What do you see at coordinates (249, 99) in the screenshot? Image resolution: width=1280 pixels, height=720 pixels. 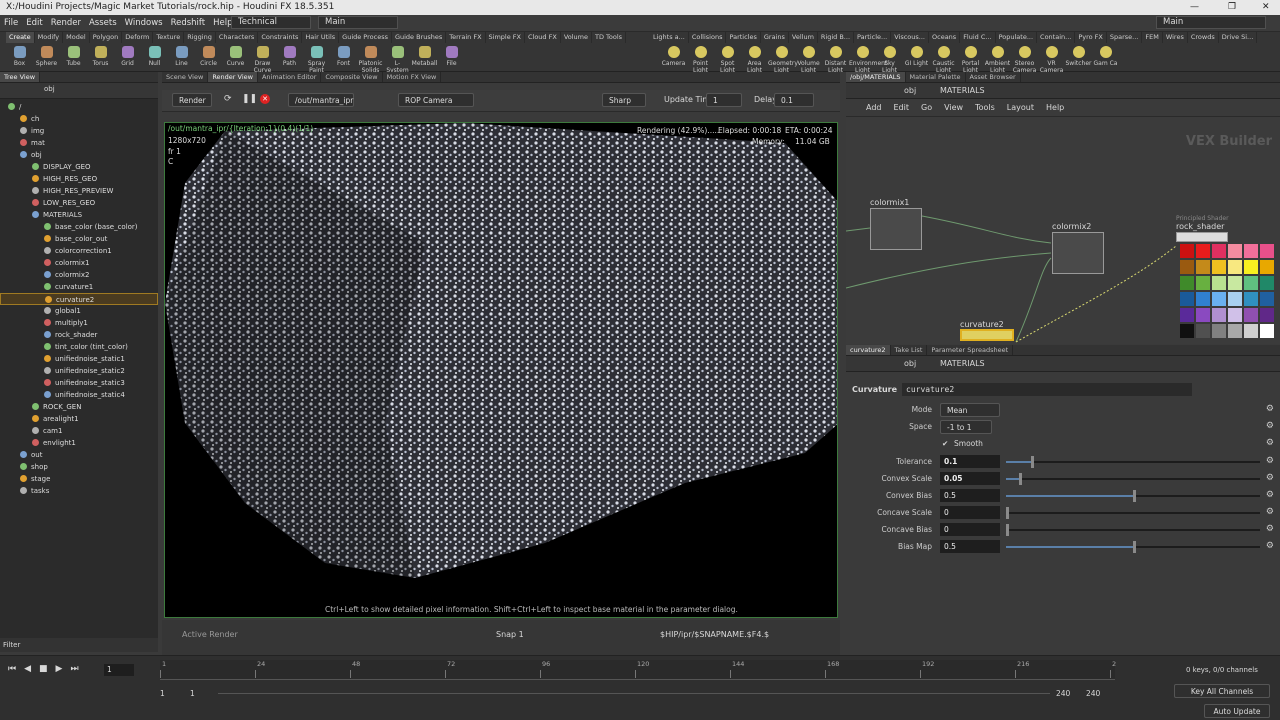 I see `pause-icon: ❚❚` at bounding box center [249, 99].